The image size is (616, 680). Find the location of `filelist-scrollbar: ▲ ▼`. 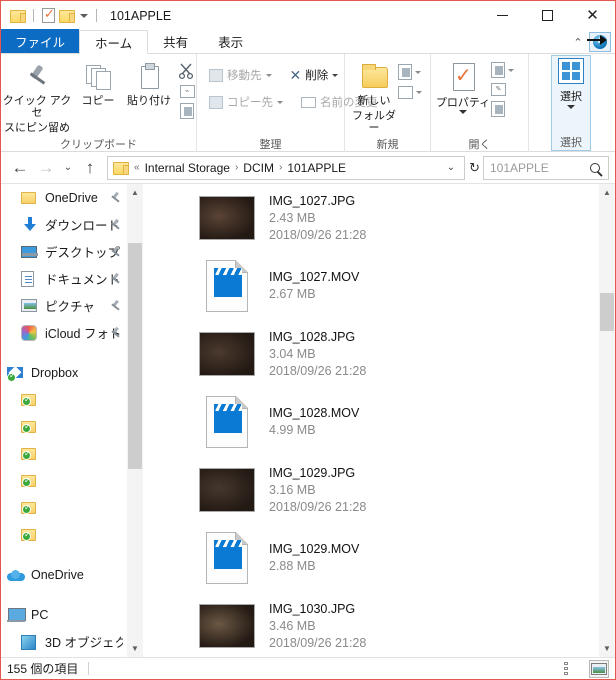

filelist-scrollbar: ▲ ▼ is located at coordinates (607, 420).